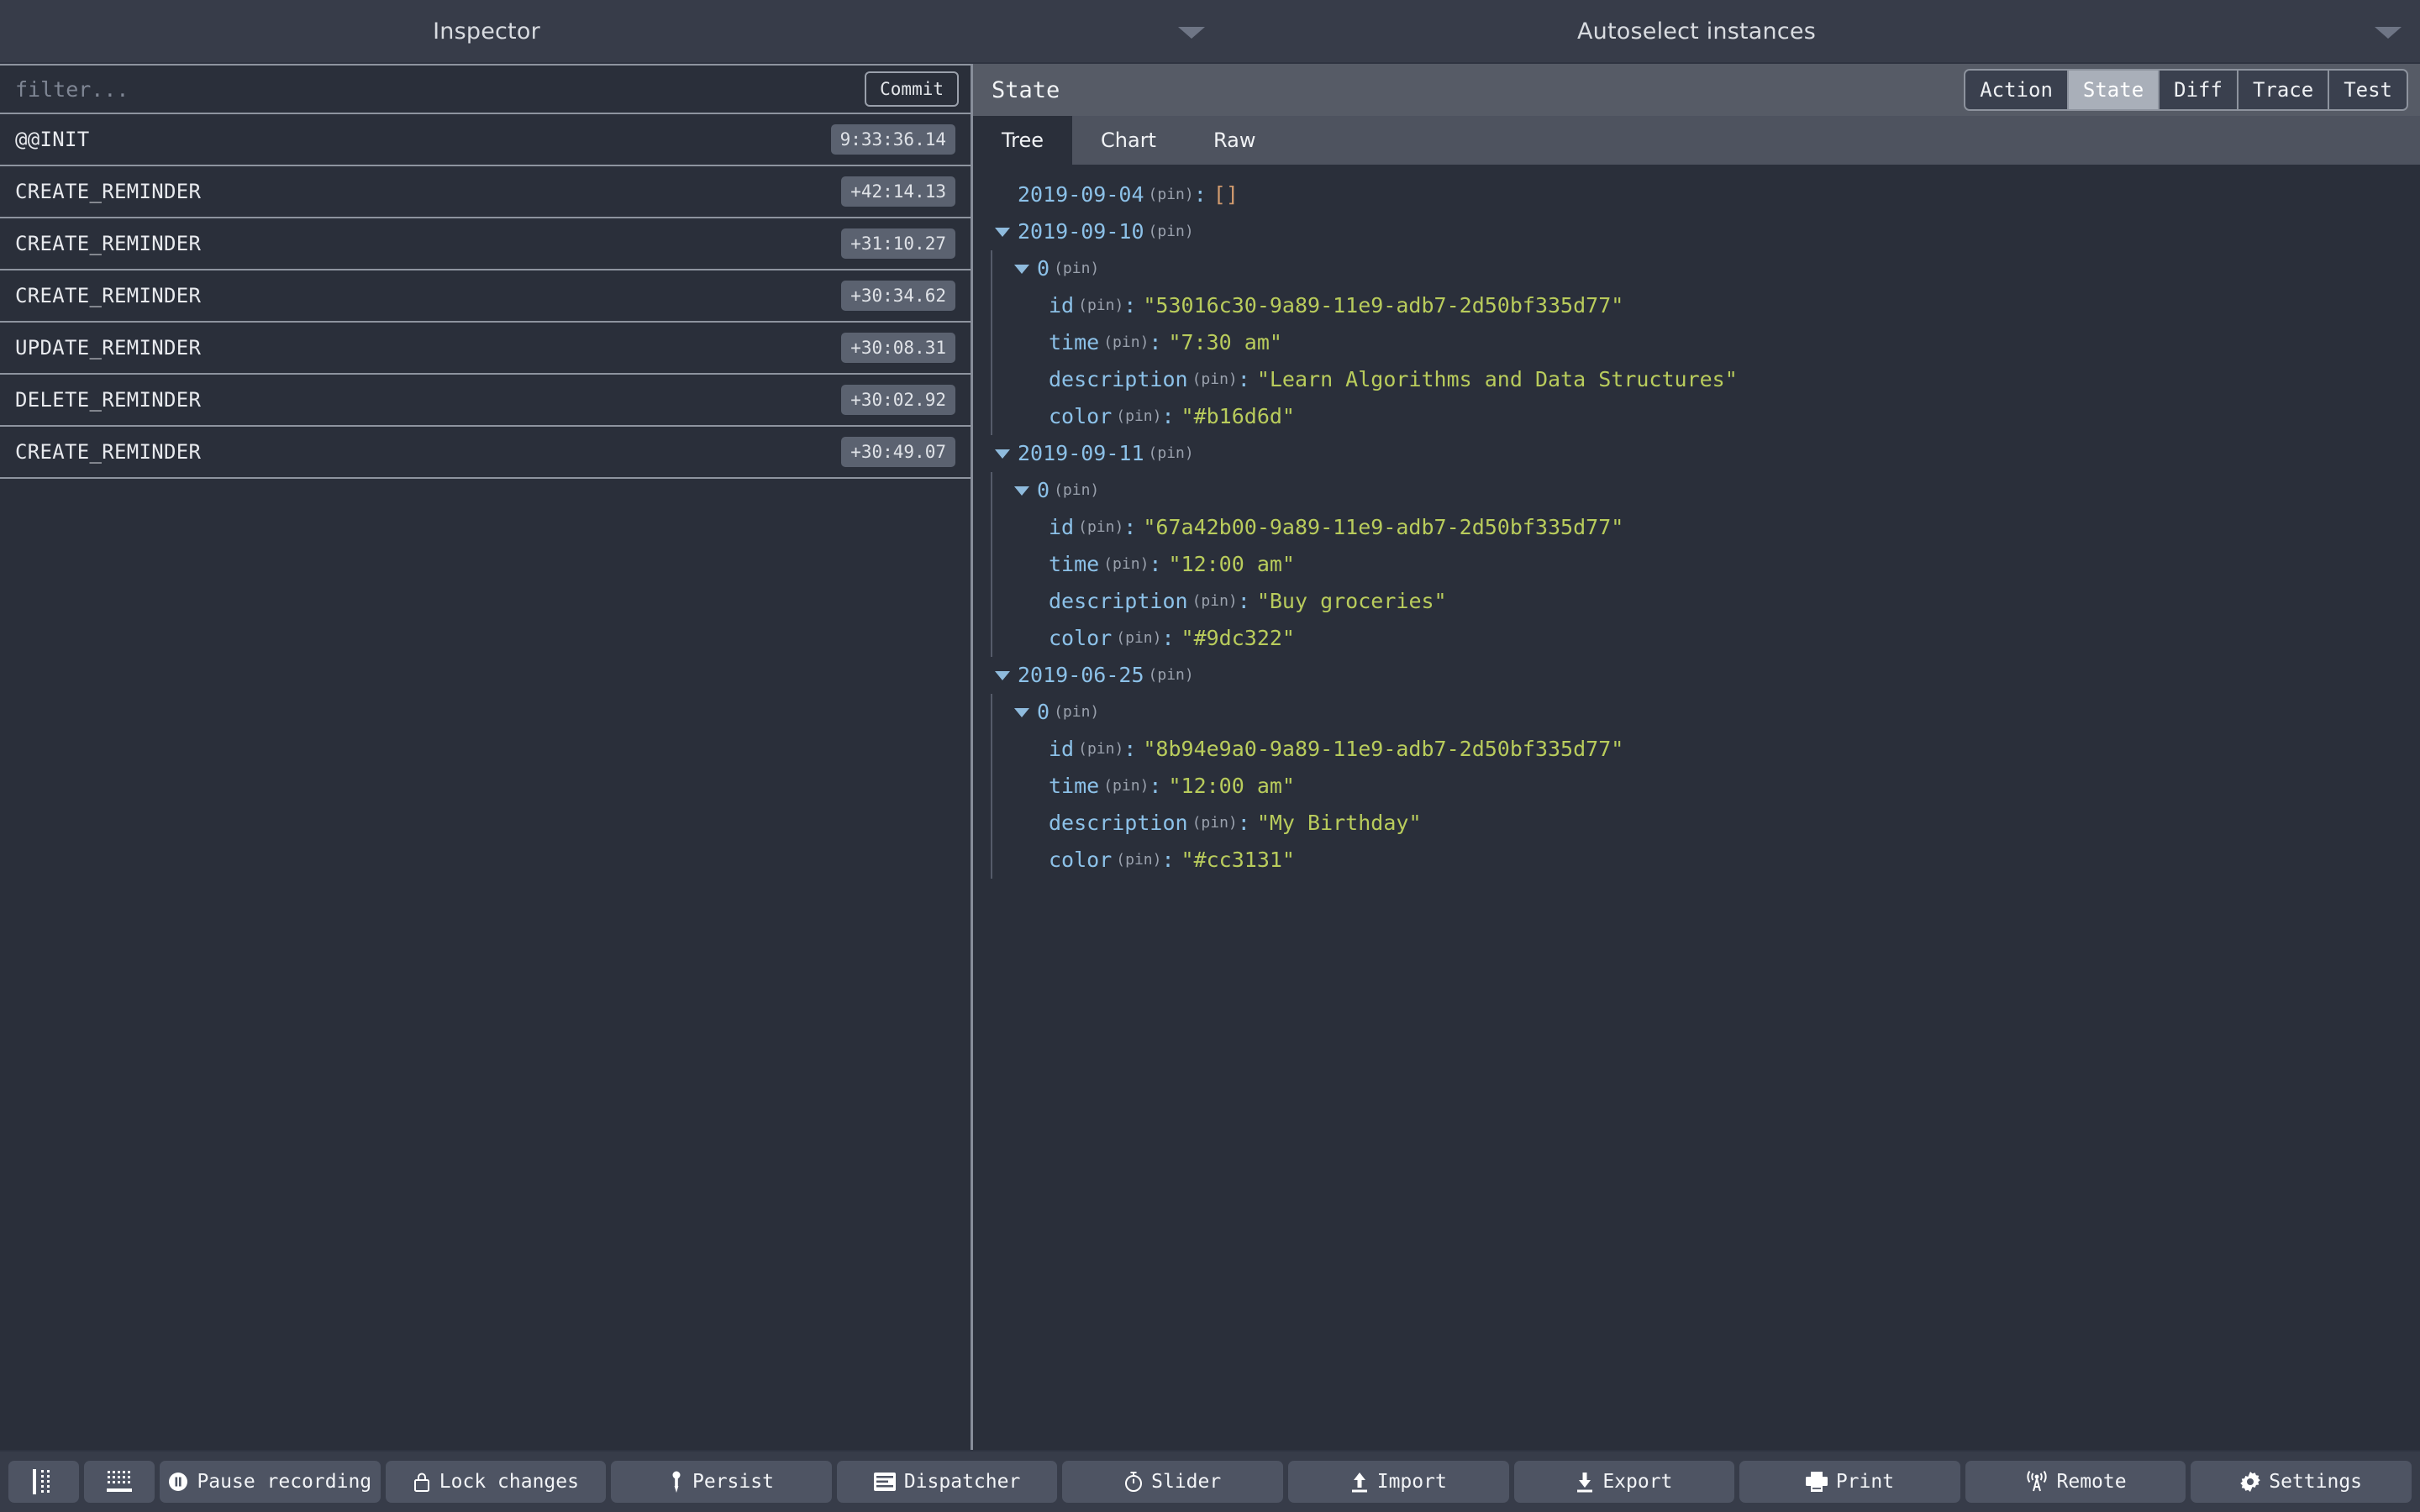  Describe the element at coordinates (1850, 1482) in the screenshot. I see `print-button: Print` at that location.